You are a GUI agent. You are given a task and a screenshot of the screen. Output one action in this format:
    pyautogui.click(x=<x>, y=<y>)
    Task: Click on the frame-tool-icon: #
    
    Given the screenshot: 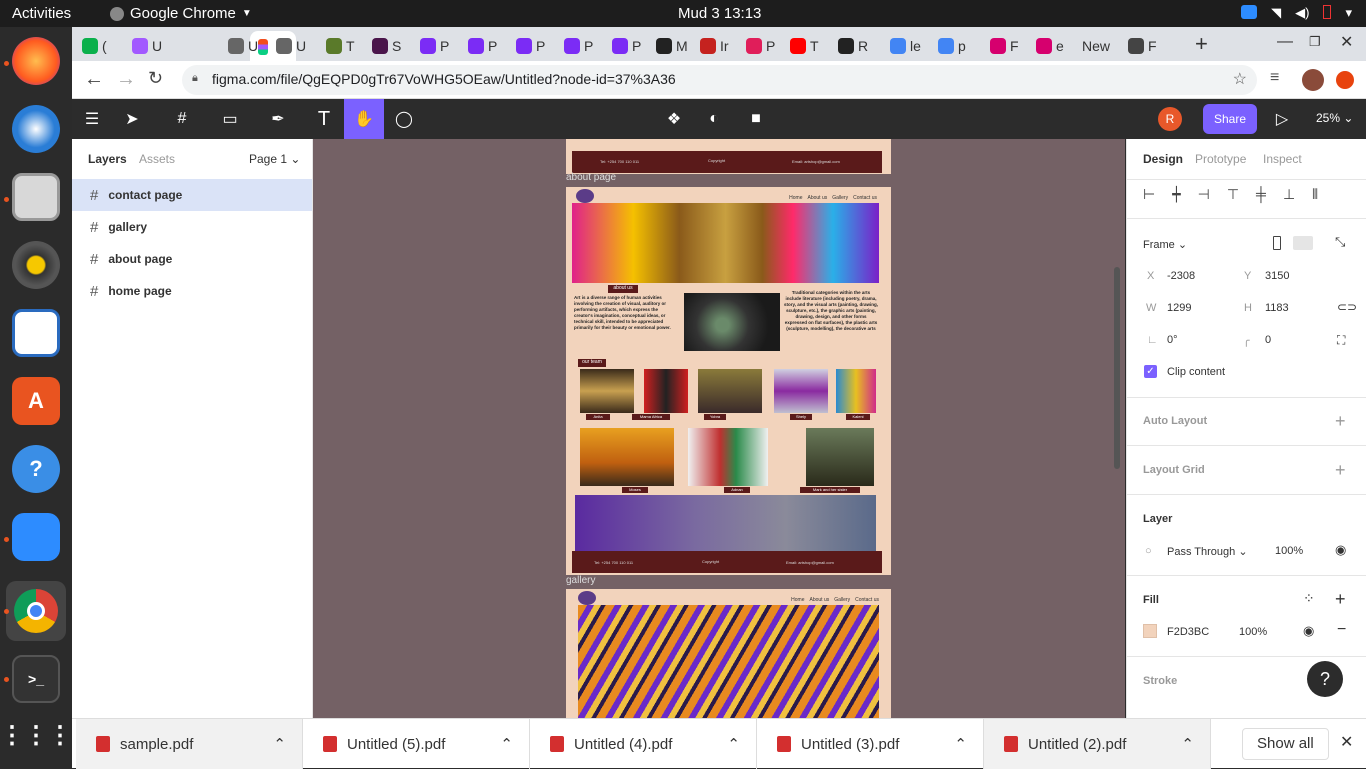 What is the action you would take?
    pyautogui.click(x=182, y=119)
    